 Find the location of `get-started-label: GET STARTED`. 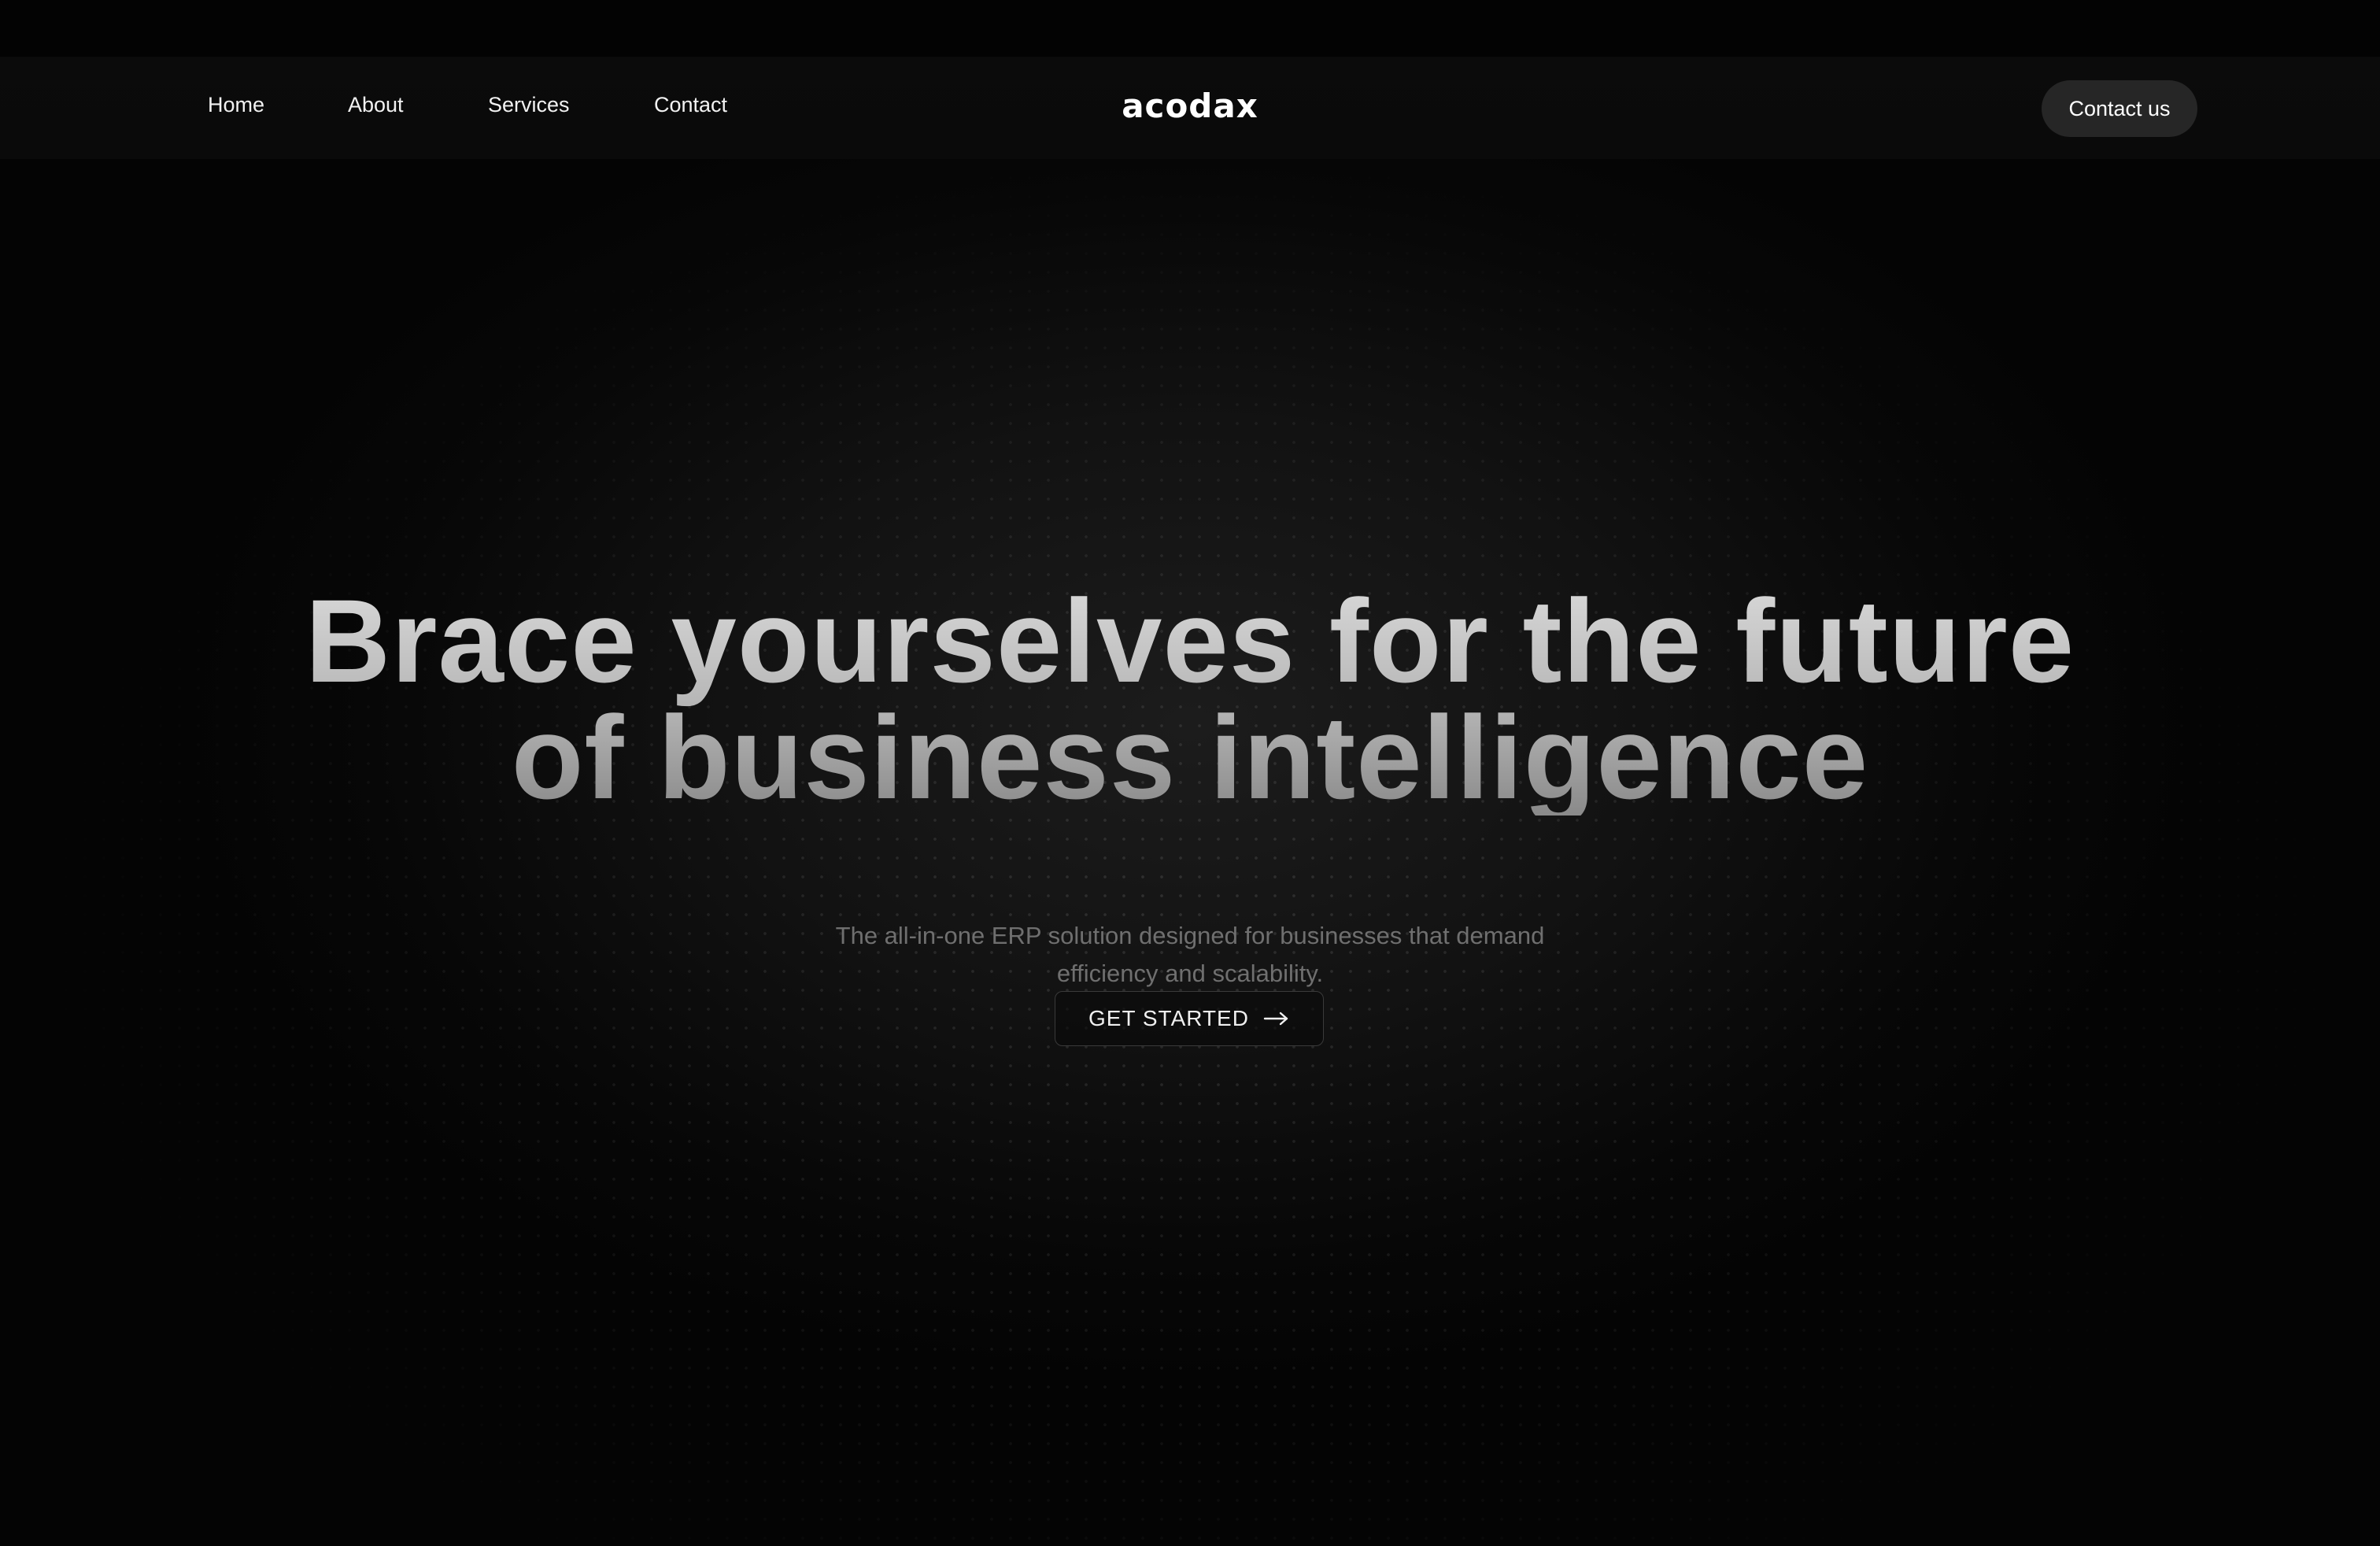

get-started-label: GET STARTED is located at coordinates (1168, 1018).